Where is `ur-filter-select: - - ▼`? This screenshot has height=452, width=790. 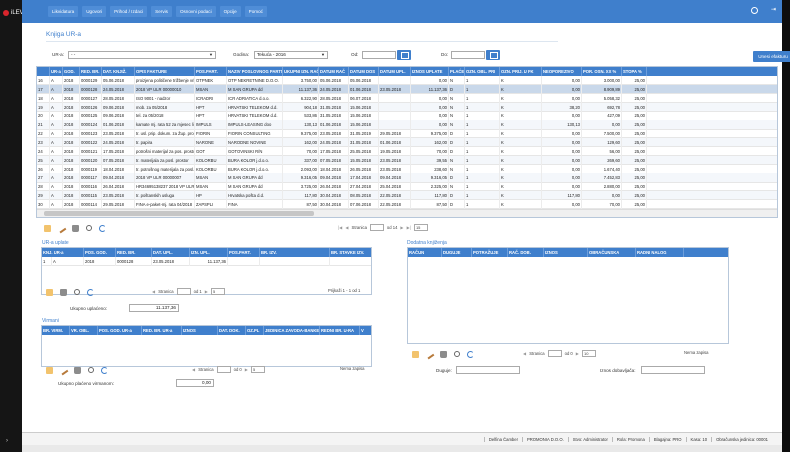
ur-filter-select: - - ▼ is located at coordinates (142, 55).